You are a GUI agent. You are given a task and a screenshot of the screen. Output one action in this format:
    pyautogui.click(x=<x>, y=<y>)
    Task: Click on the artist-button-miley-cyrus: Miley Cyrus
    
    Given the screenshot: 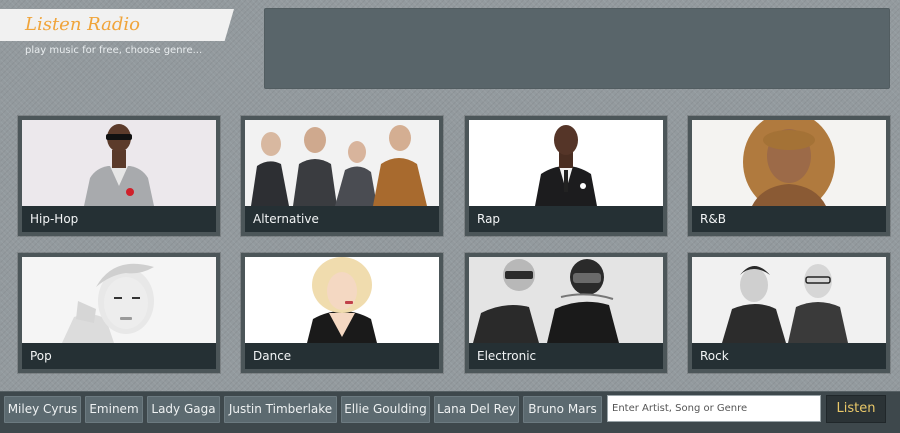 What is the action you would take?
    pyautogui.click(x=42, y=409)
    